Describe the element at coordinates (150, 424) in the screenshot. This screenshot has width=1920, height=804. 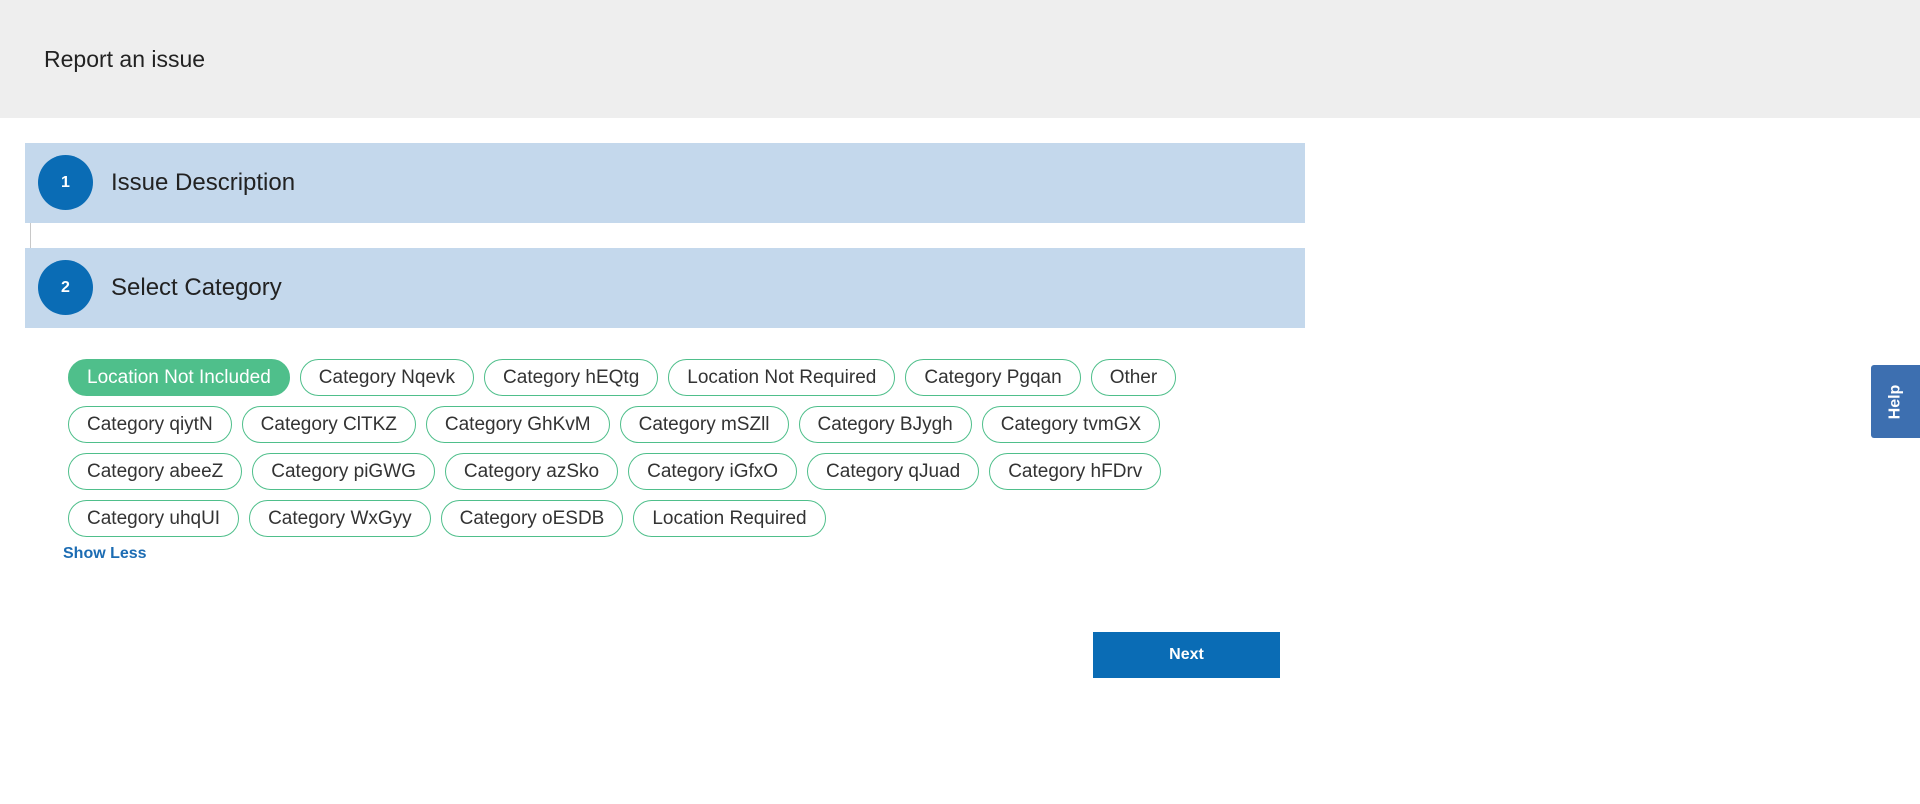
I see `category-chip: Category qiytN` at that location.